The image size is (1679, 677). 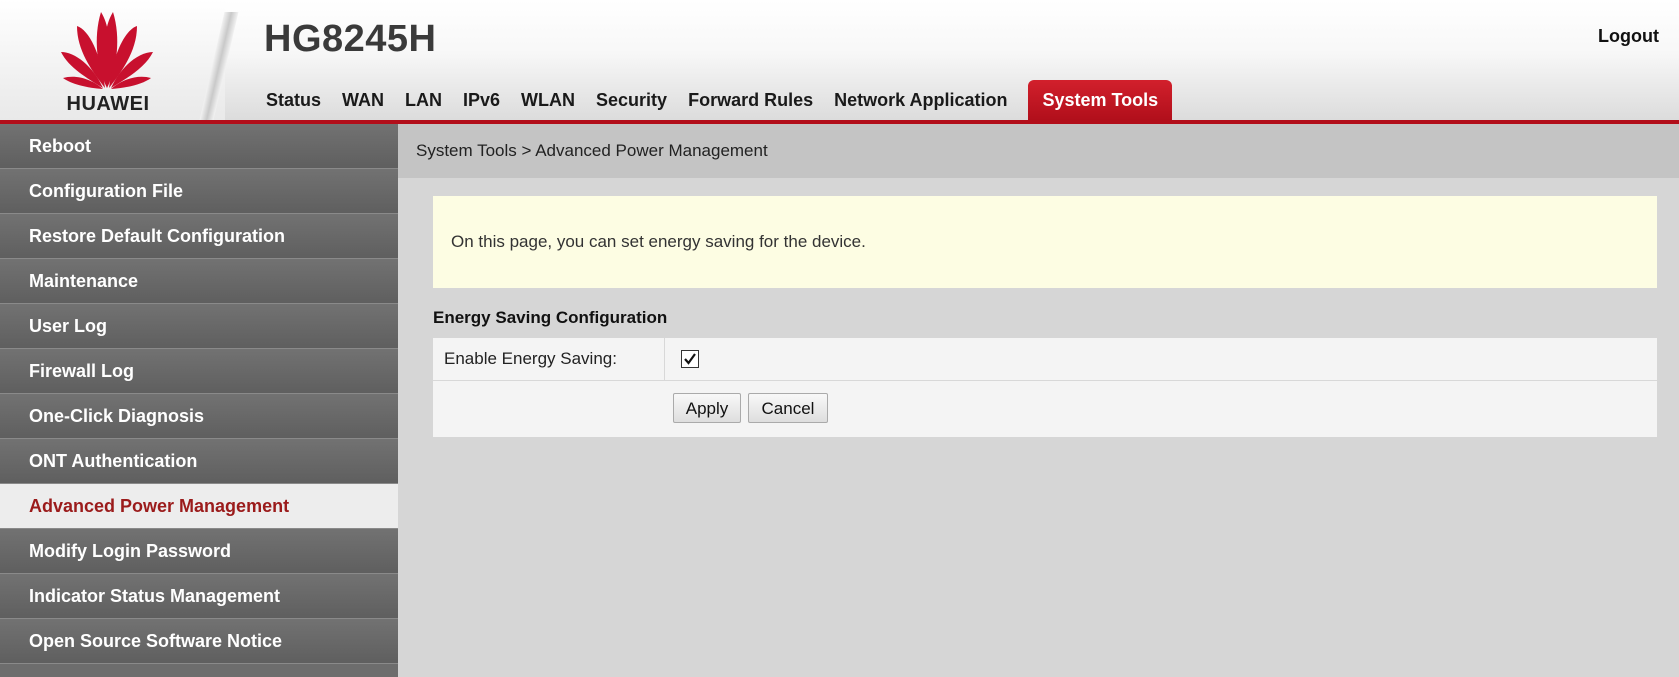 What do you see at coordinates (293, 100) in the screenshot?
I see `nav-tab-status: Status` at bounding box center [293, 100].